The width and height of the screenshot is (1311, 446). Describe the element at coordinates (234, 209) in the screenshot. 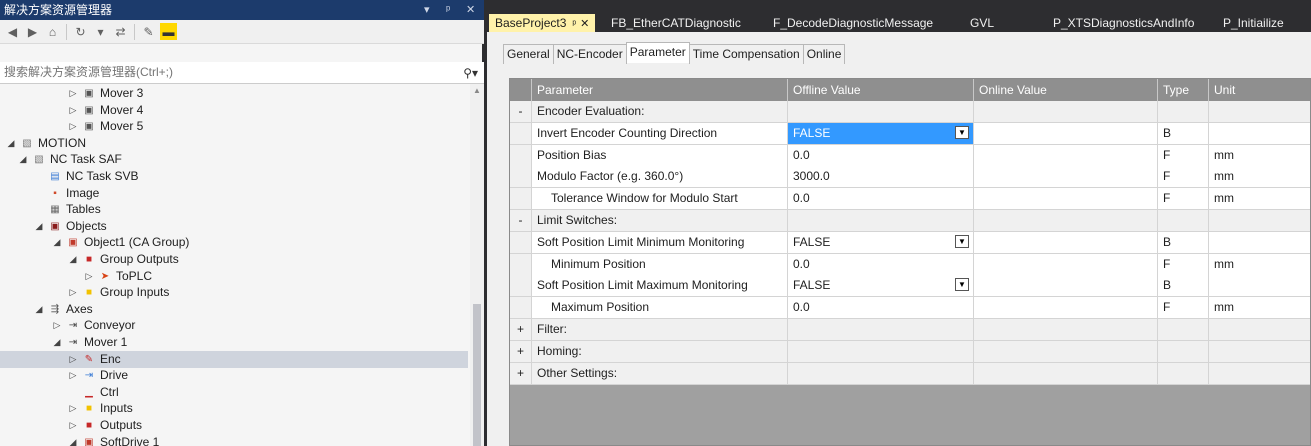

I see `tree-node: ▦ Tables` at that location.